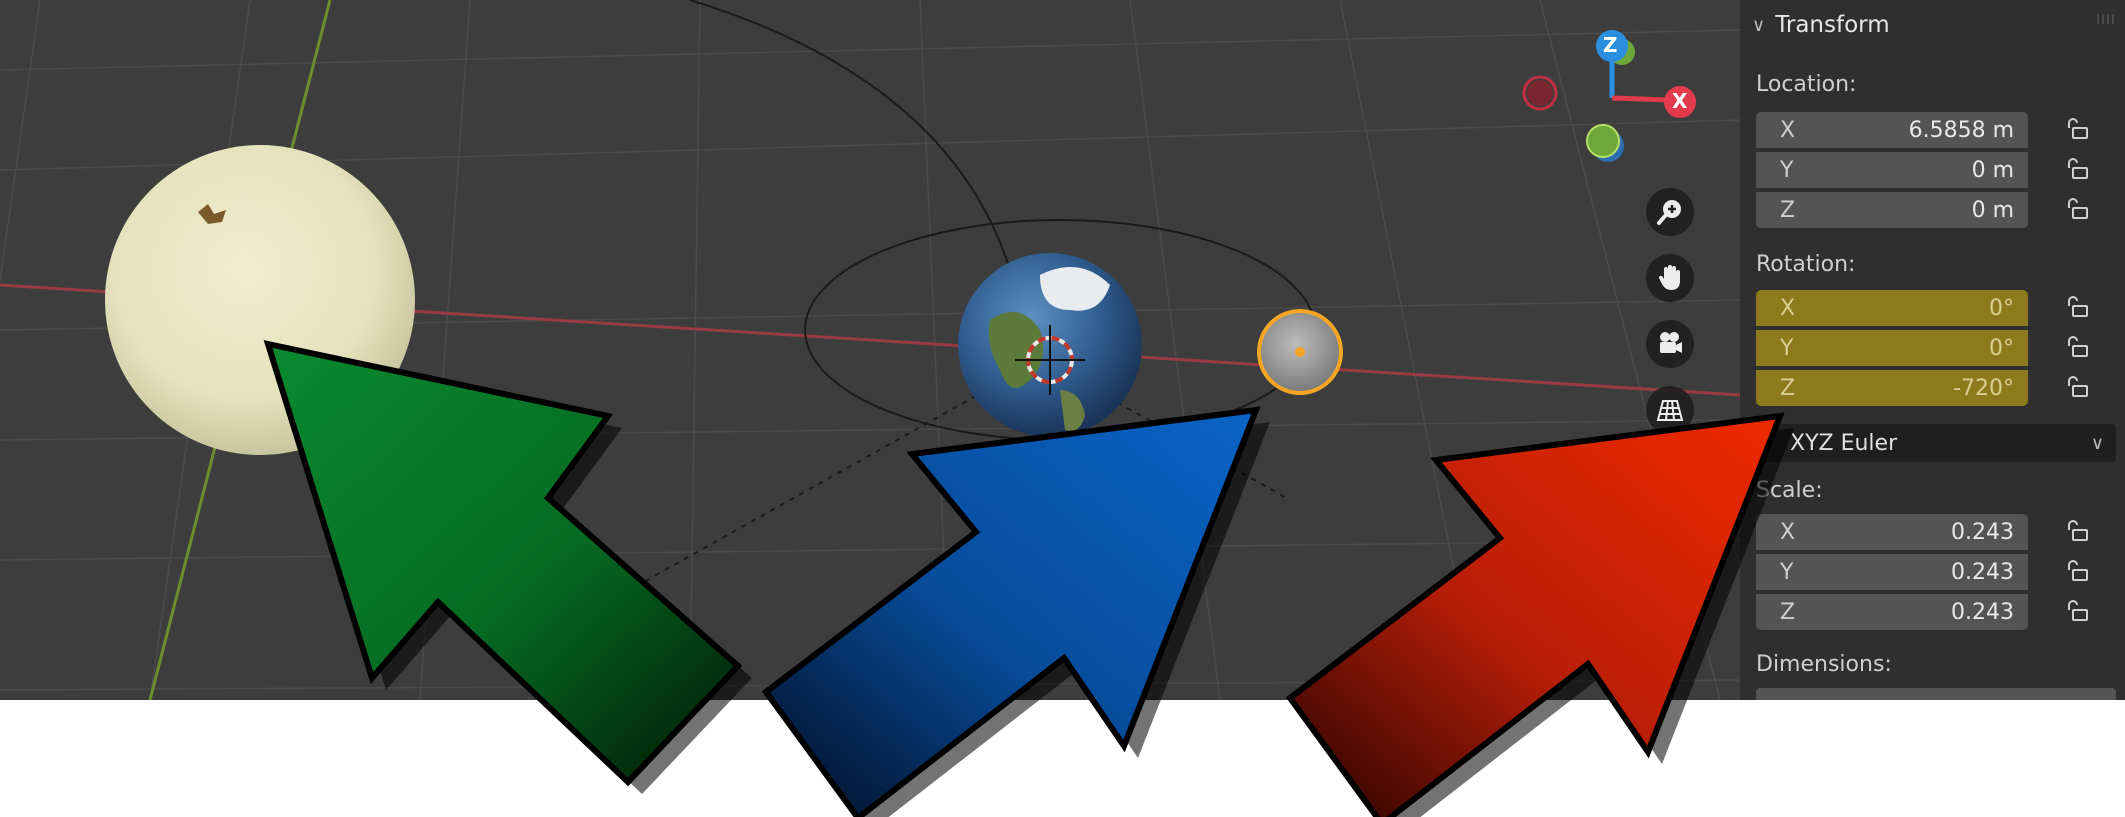 Image resolution: width=2125 pixels, height=817 pixels. What do you see at coordinates (1936, 694) in the screenshot?
I see `dimensions-field` at bounding box center [1936, 694].